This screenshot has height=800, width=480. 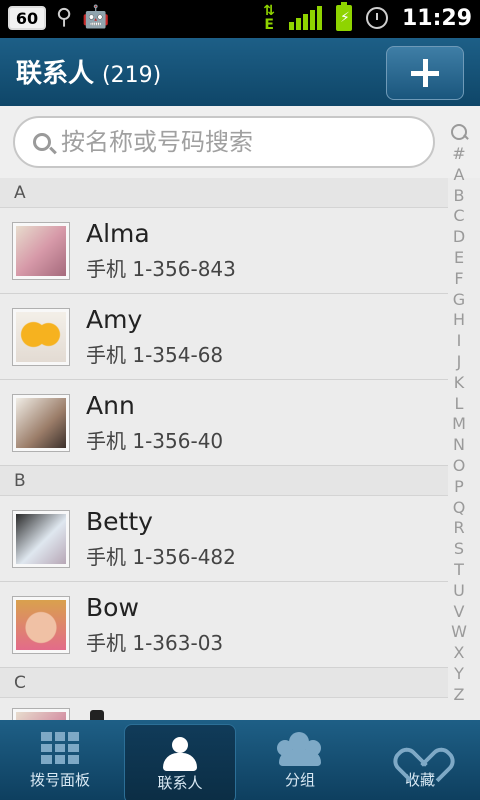 I want to click on index-a: A, so click(x=459, y=175).